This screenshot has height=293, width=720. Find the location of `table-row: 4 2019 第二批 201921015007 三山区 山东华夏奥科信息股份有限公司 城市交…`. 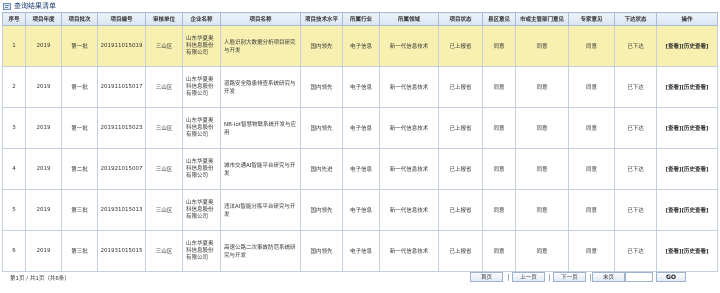

table-row: 4 2019 第二批 201921015007 三山区 山东华夏奥科信息股份有限公司 城市交… is located at coordinates (360, 169).